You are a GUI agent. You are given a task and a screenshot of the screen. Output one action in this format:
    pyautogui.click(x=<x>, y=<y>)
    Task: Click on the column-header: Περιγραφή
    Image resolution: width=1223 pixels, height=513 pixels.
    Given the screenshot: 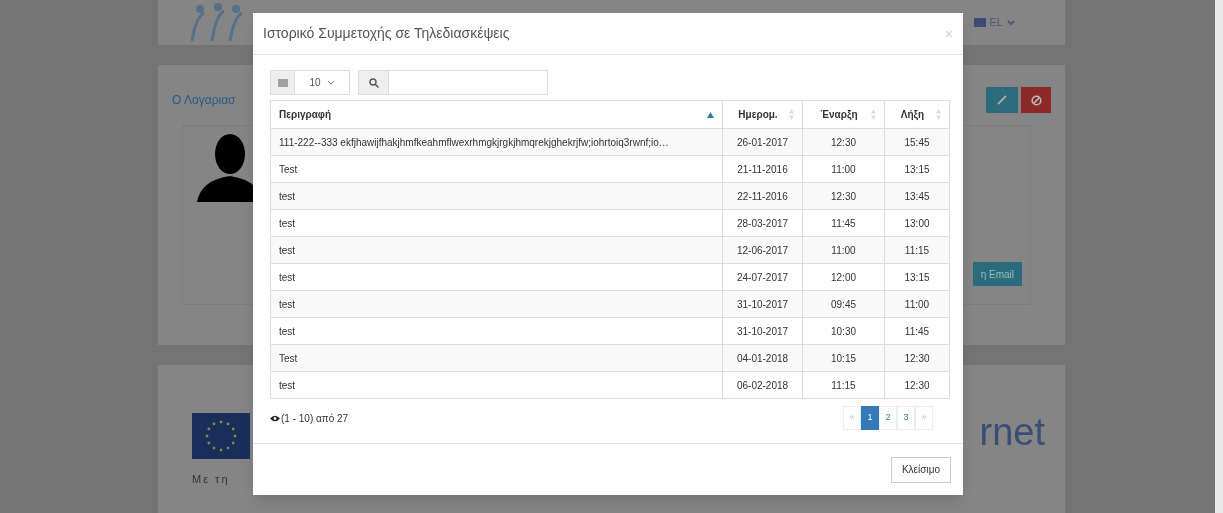 What is the action you would take?
    pyautogui.click(x=496, y=114)
    